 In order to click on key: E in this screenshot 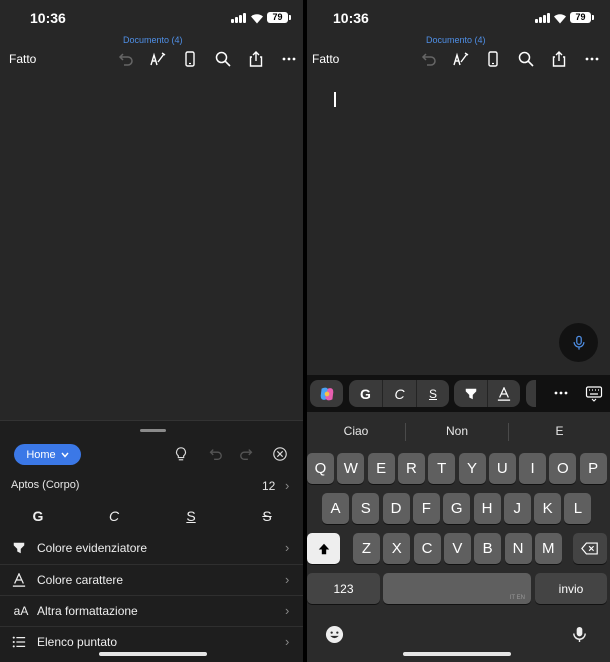, I will do `click(381, 468)`.